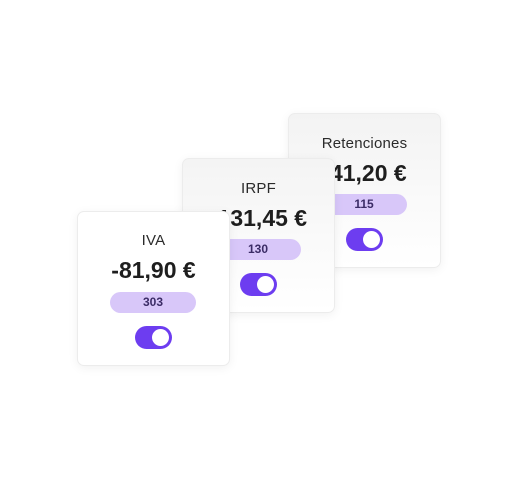 The width and height of the screenshot is (518, 482). What do you see at coordinates (153, 240) in the screenshot?
I see `card-title: IVA` at bounding box center [153, 240].